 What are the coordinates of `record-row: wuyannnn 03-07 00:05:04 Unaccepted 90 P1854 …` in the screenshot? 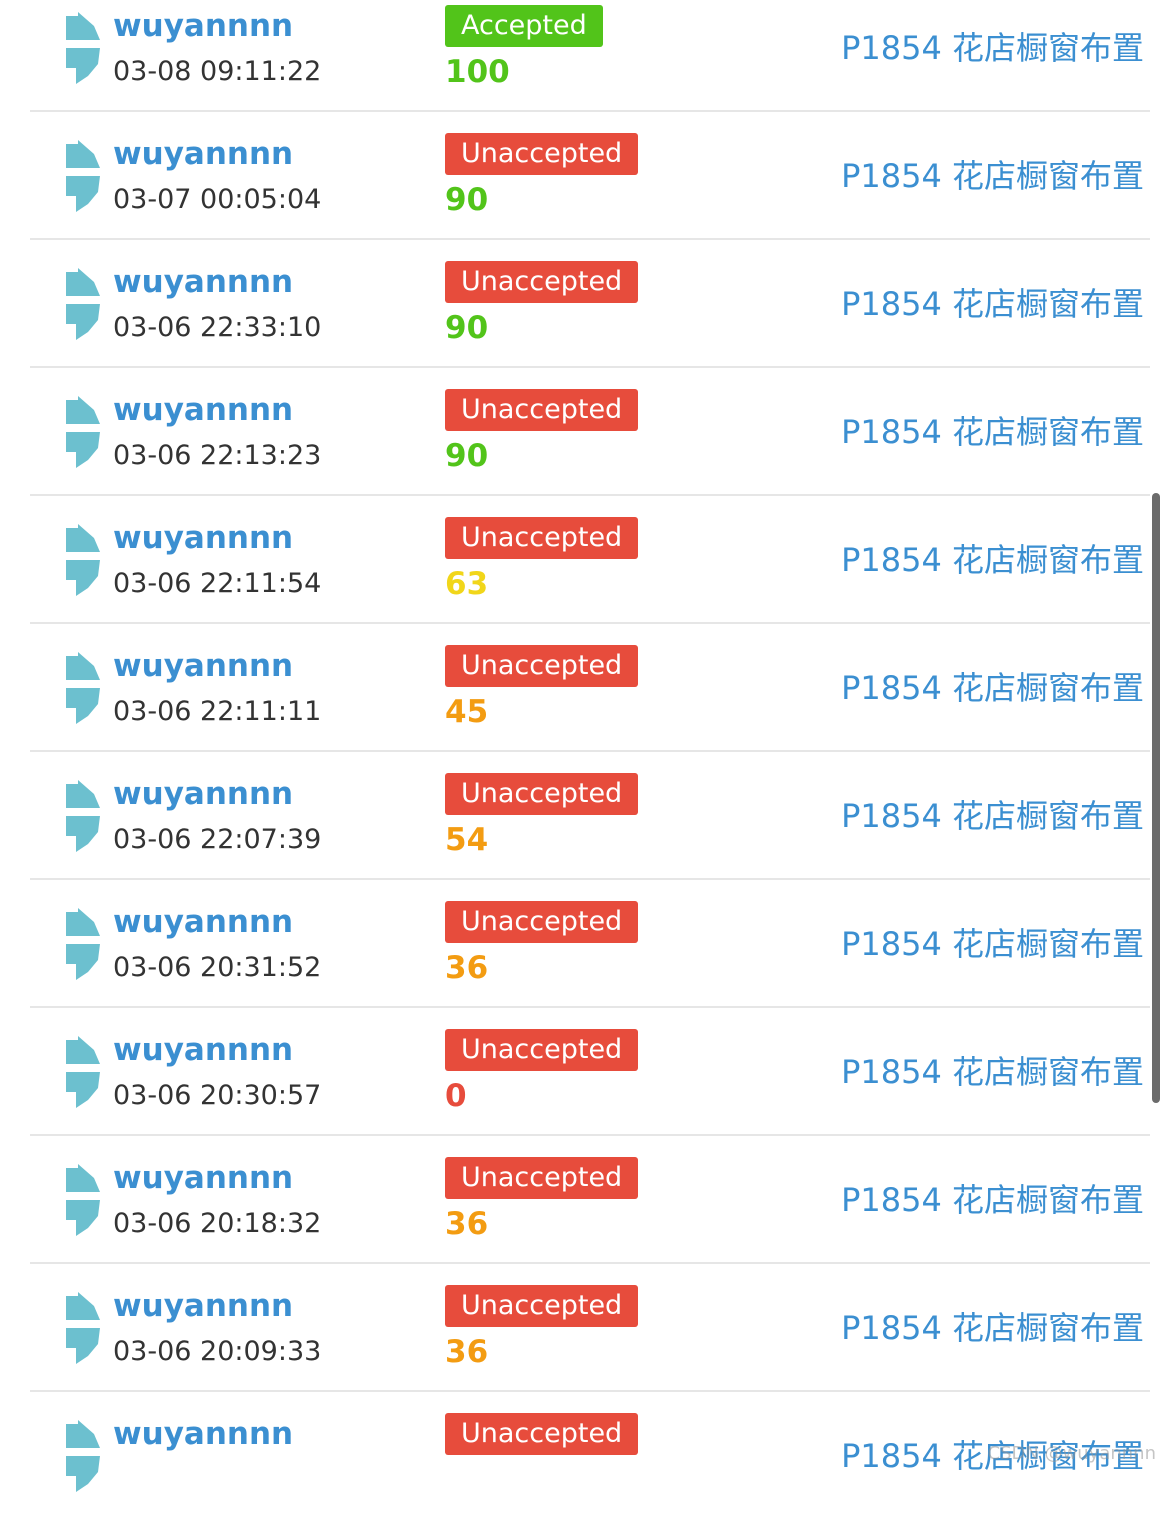 It's located at (580, 192).